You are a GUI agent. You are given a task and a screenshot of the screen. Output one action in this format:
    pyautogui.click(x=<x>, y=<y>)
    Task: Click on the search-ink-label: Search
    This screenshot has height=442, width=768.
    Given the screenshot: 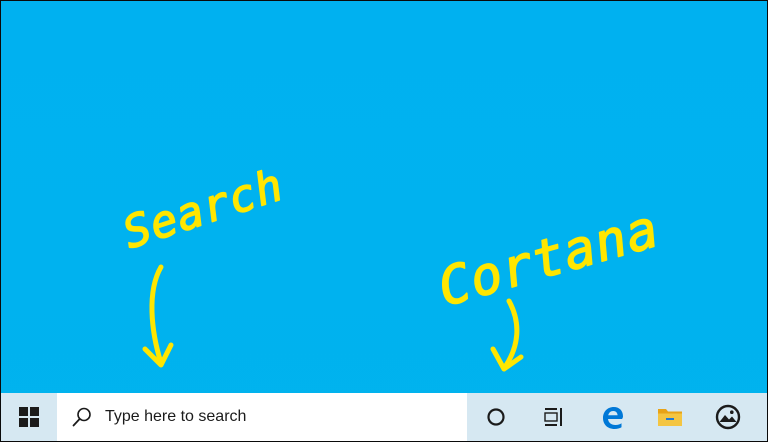 What is the action you would take?
    pyautogui.click(x=203, y=209)
    